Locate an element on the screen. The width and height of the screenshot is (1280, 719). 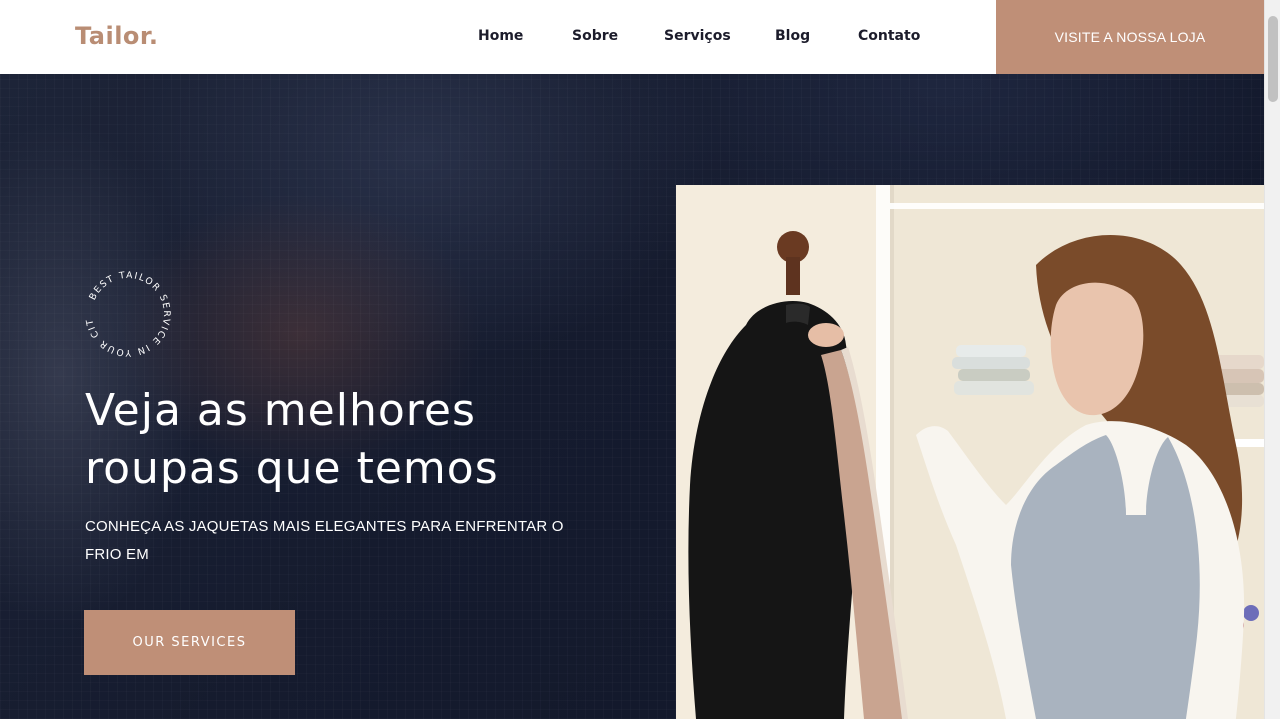
scrollbar-thumb is located at coordinates (1273, 59).